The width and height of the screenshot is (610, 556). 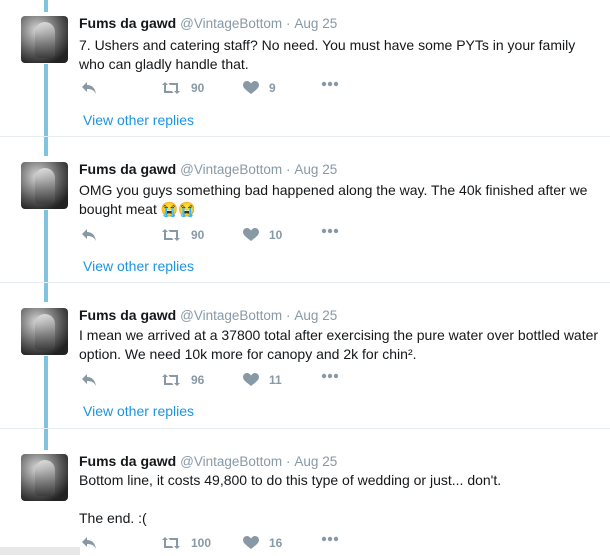 What do you see at coordinates (229, 91) in the screenshot?
I see `tweet-actions: 90 9` at bounding box center [229, 91].